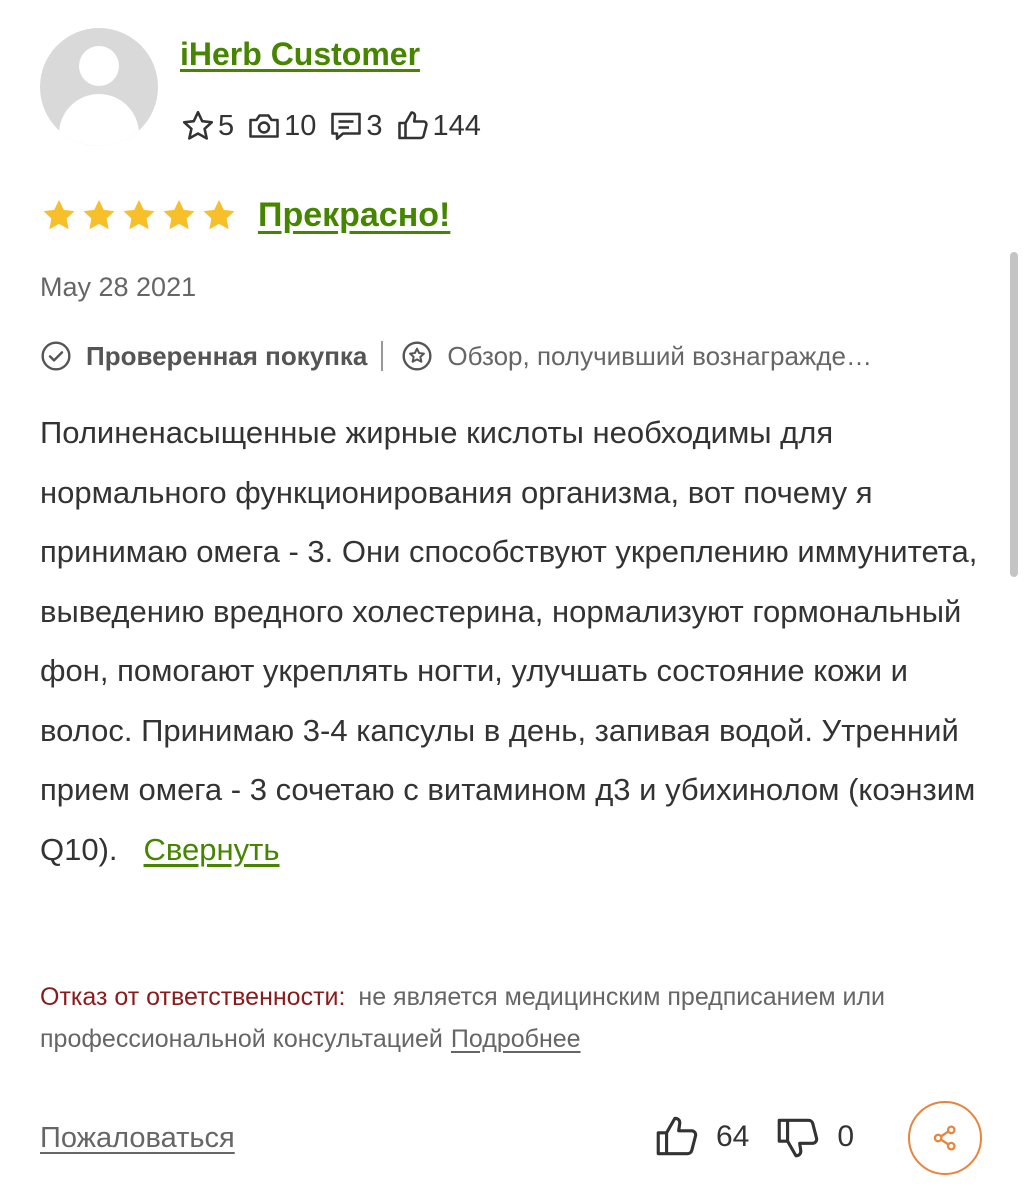 The image size is (1026, 1200). What do you see at coordinates (226, 125) in the screenshot?
I see `stat-stars-count: 5` at bounding box center [226, 125].